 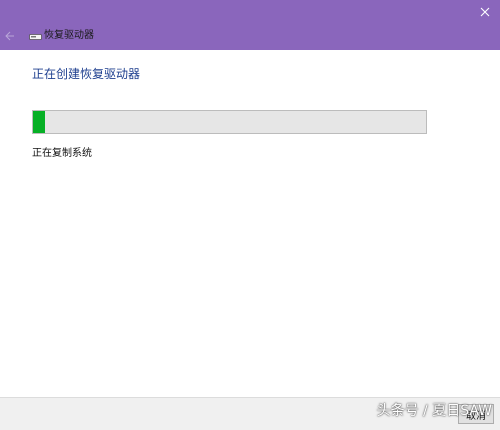 I want to click on close-icon, so click(x=485, y=12).